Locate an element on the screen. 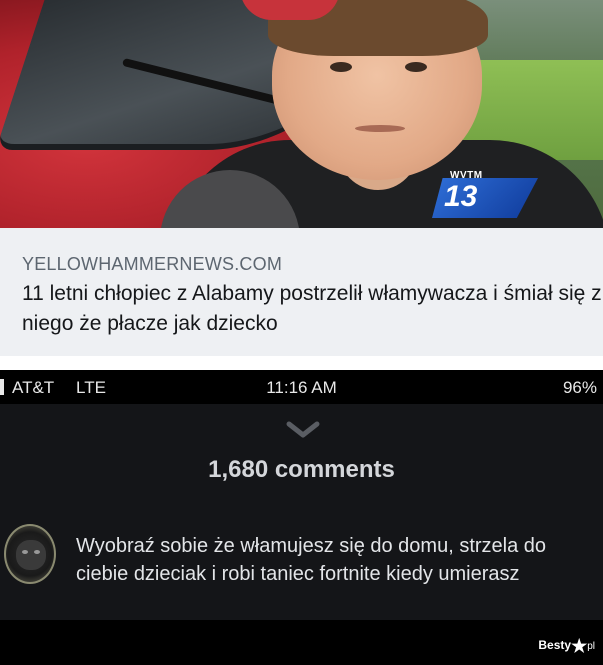 The width and height of the screenshot is (603, 665). article-source: YELLOWHAMMERNEWS.COM is located at coordinates (152, 264).